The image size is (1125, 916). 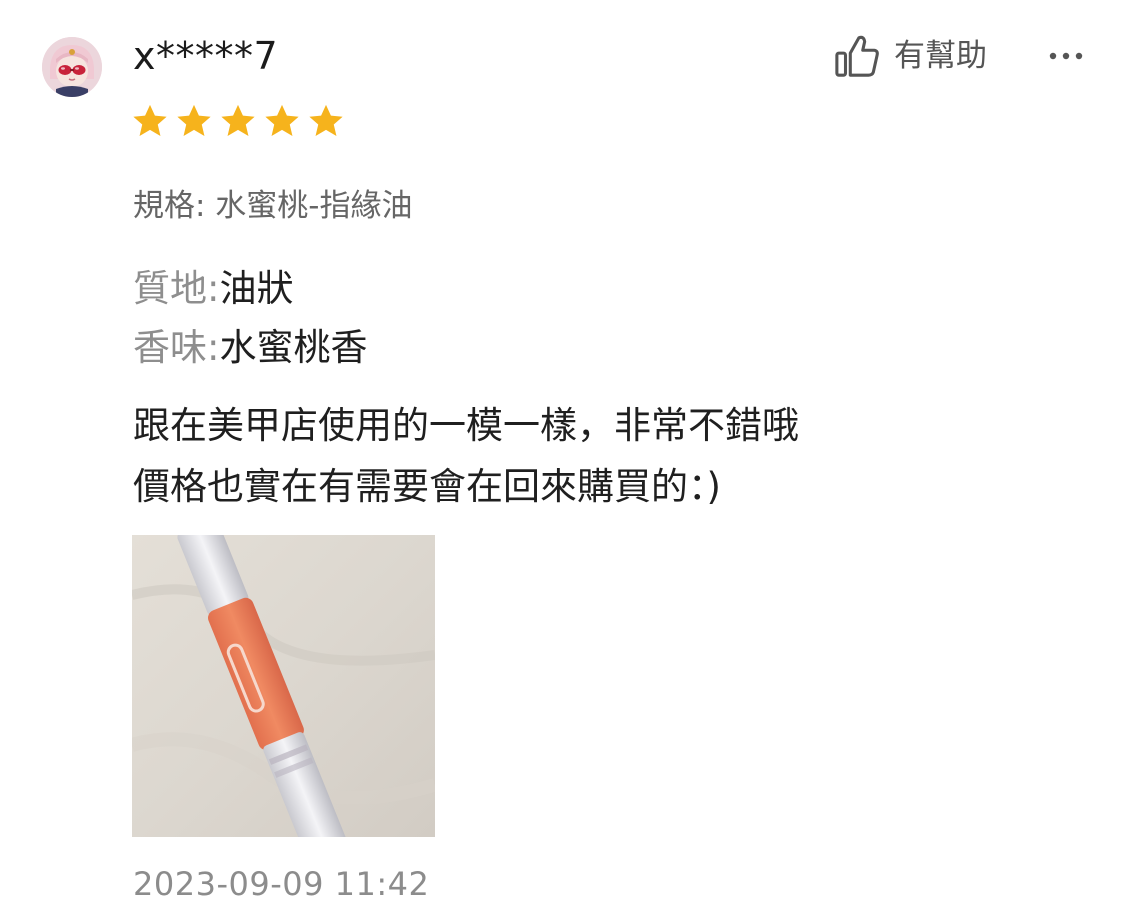 What do you see at coordinates (256, 288) in the screenshot?
I see `attribute-value: 油狀` at bounding box center [256, 288].